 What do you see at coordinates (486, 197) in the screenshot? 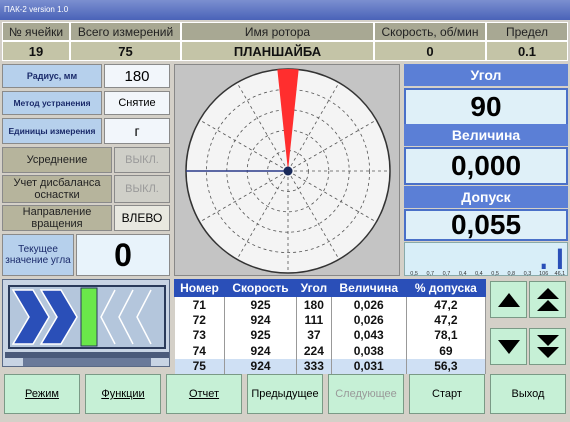
I see `tolerance-label: Допуск` at bounding box center [486, 197].